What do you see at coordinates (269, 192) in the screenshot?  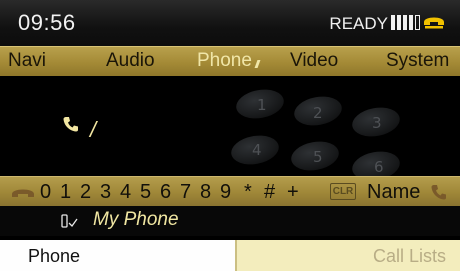 I see `key-hash: #` at bounding box center [269, 192].